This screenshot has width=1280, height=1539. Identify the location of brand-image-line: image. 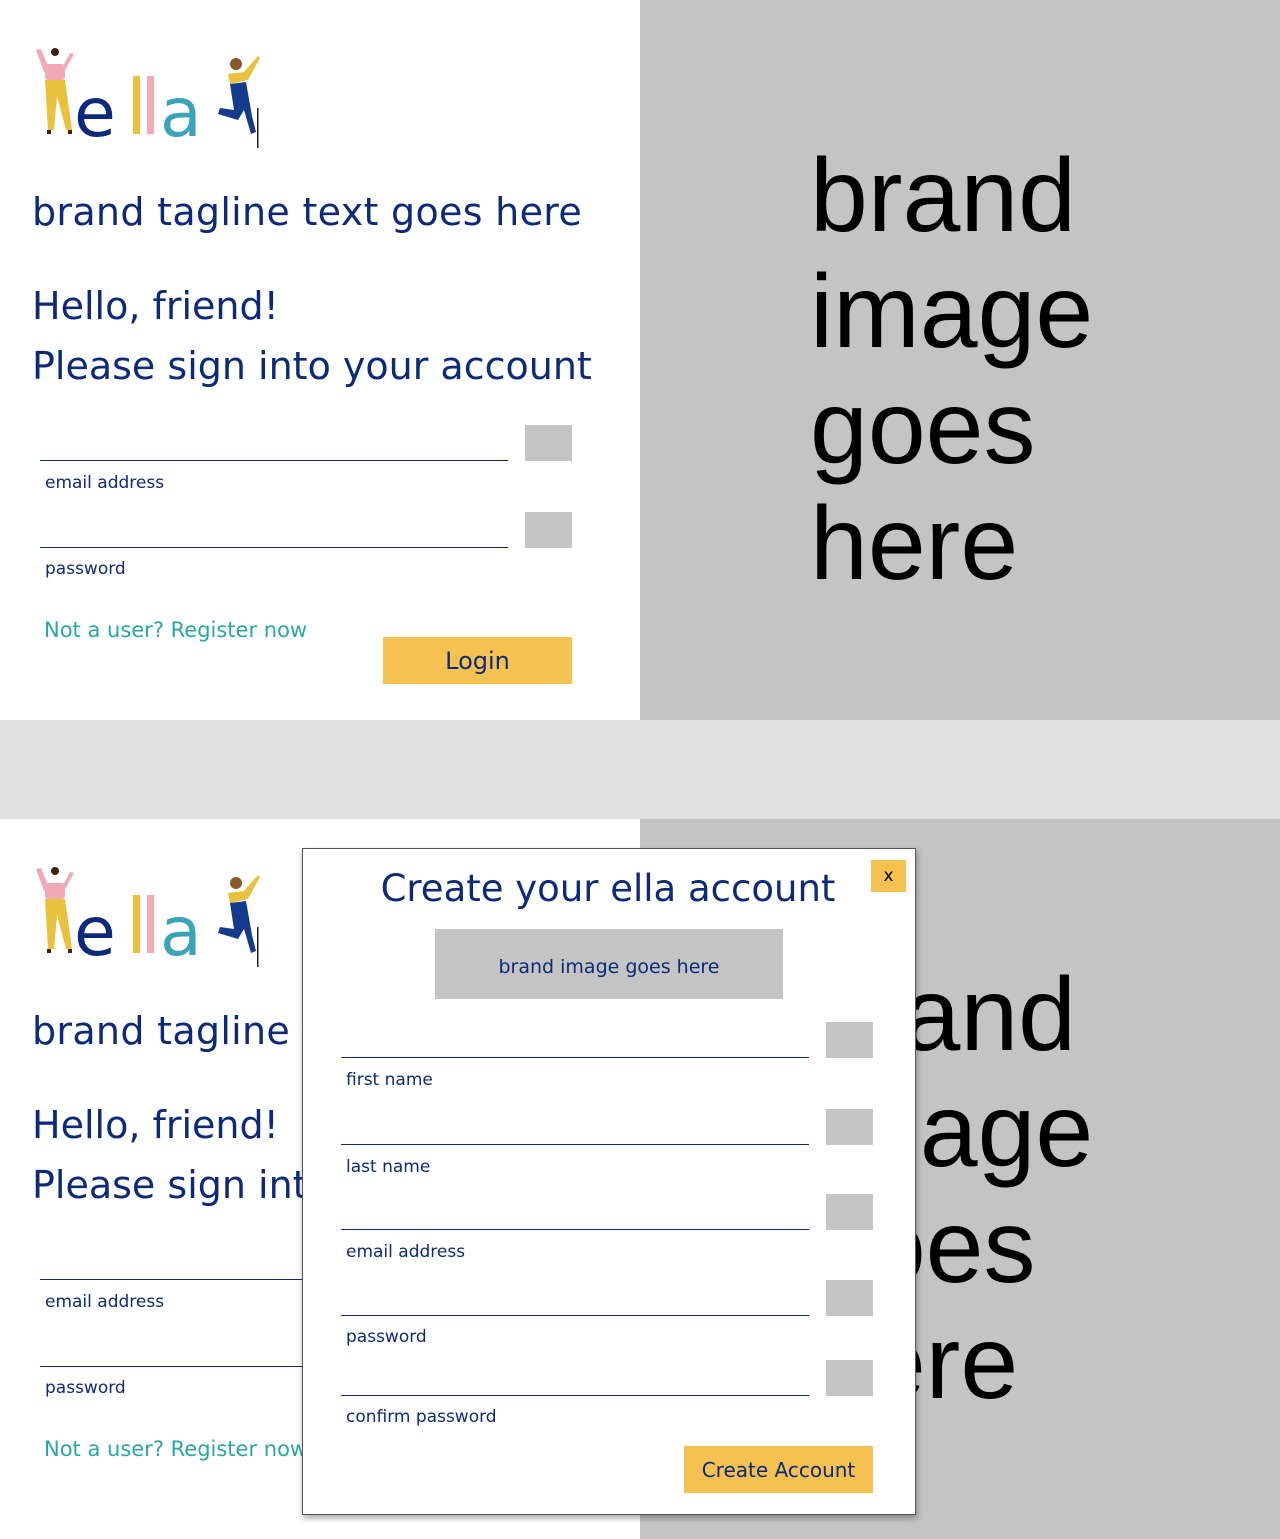
(952, 312).